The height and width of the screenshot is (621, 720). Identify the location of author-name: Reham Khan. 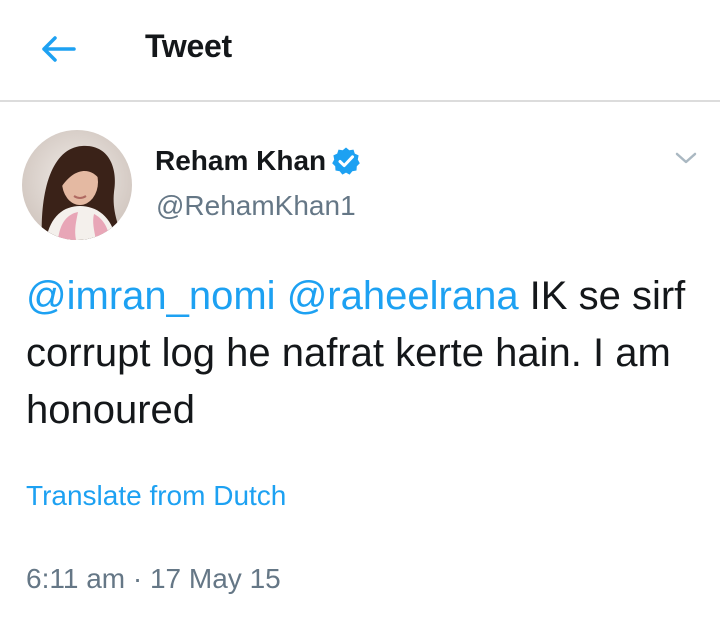
(240, 161).